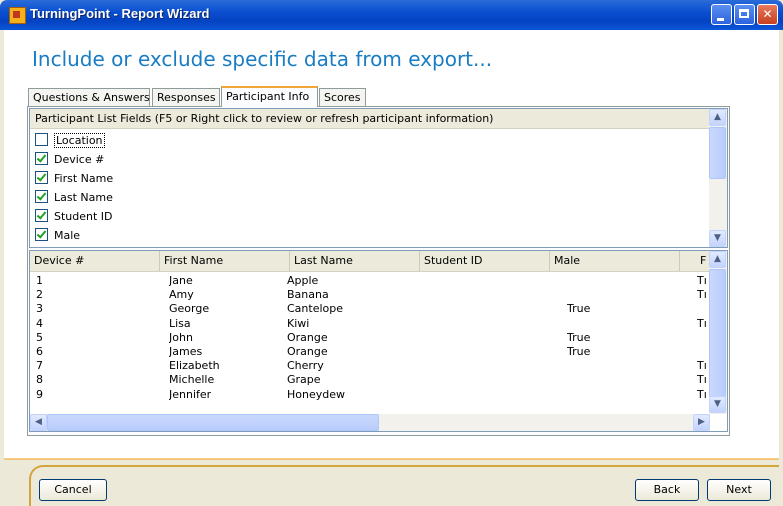 The image size is (783, 506). What do you see at coordinates (39, 380) in the screenshot?
I see `cell-device: 8` at bounding box center [39, 380].